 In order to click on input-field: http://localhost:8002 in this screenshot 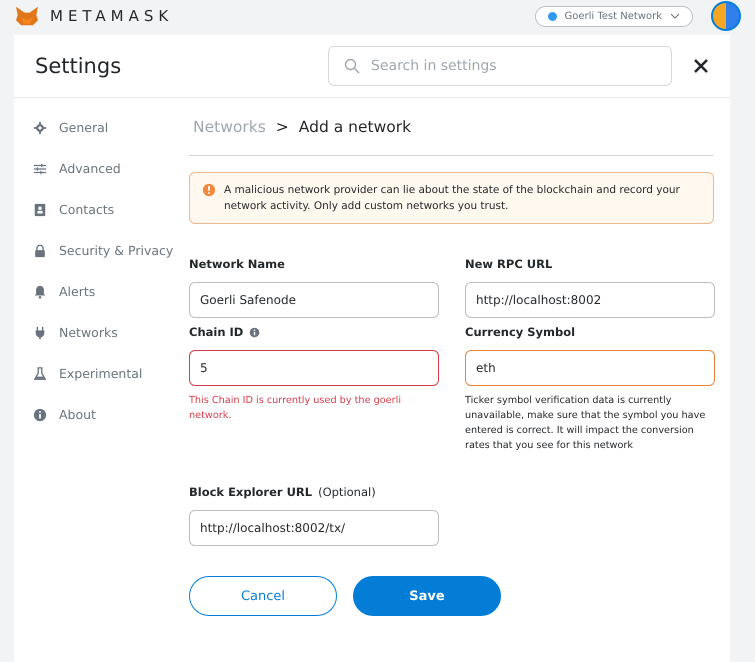, I will do `click(590, 300)`.